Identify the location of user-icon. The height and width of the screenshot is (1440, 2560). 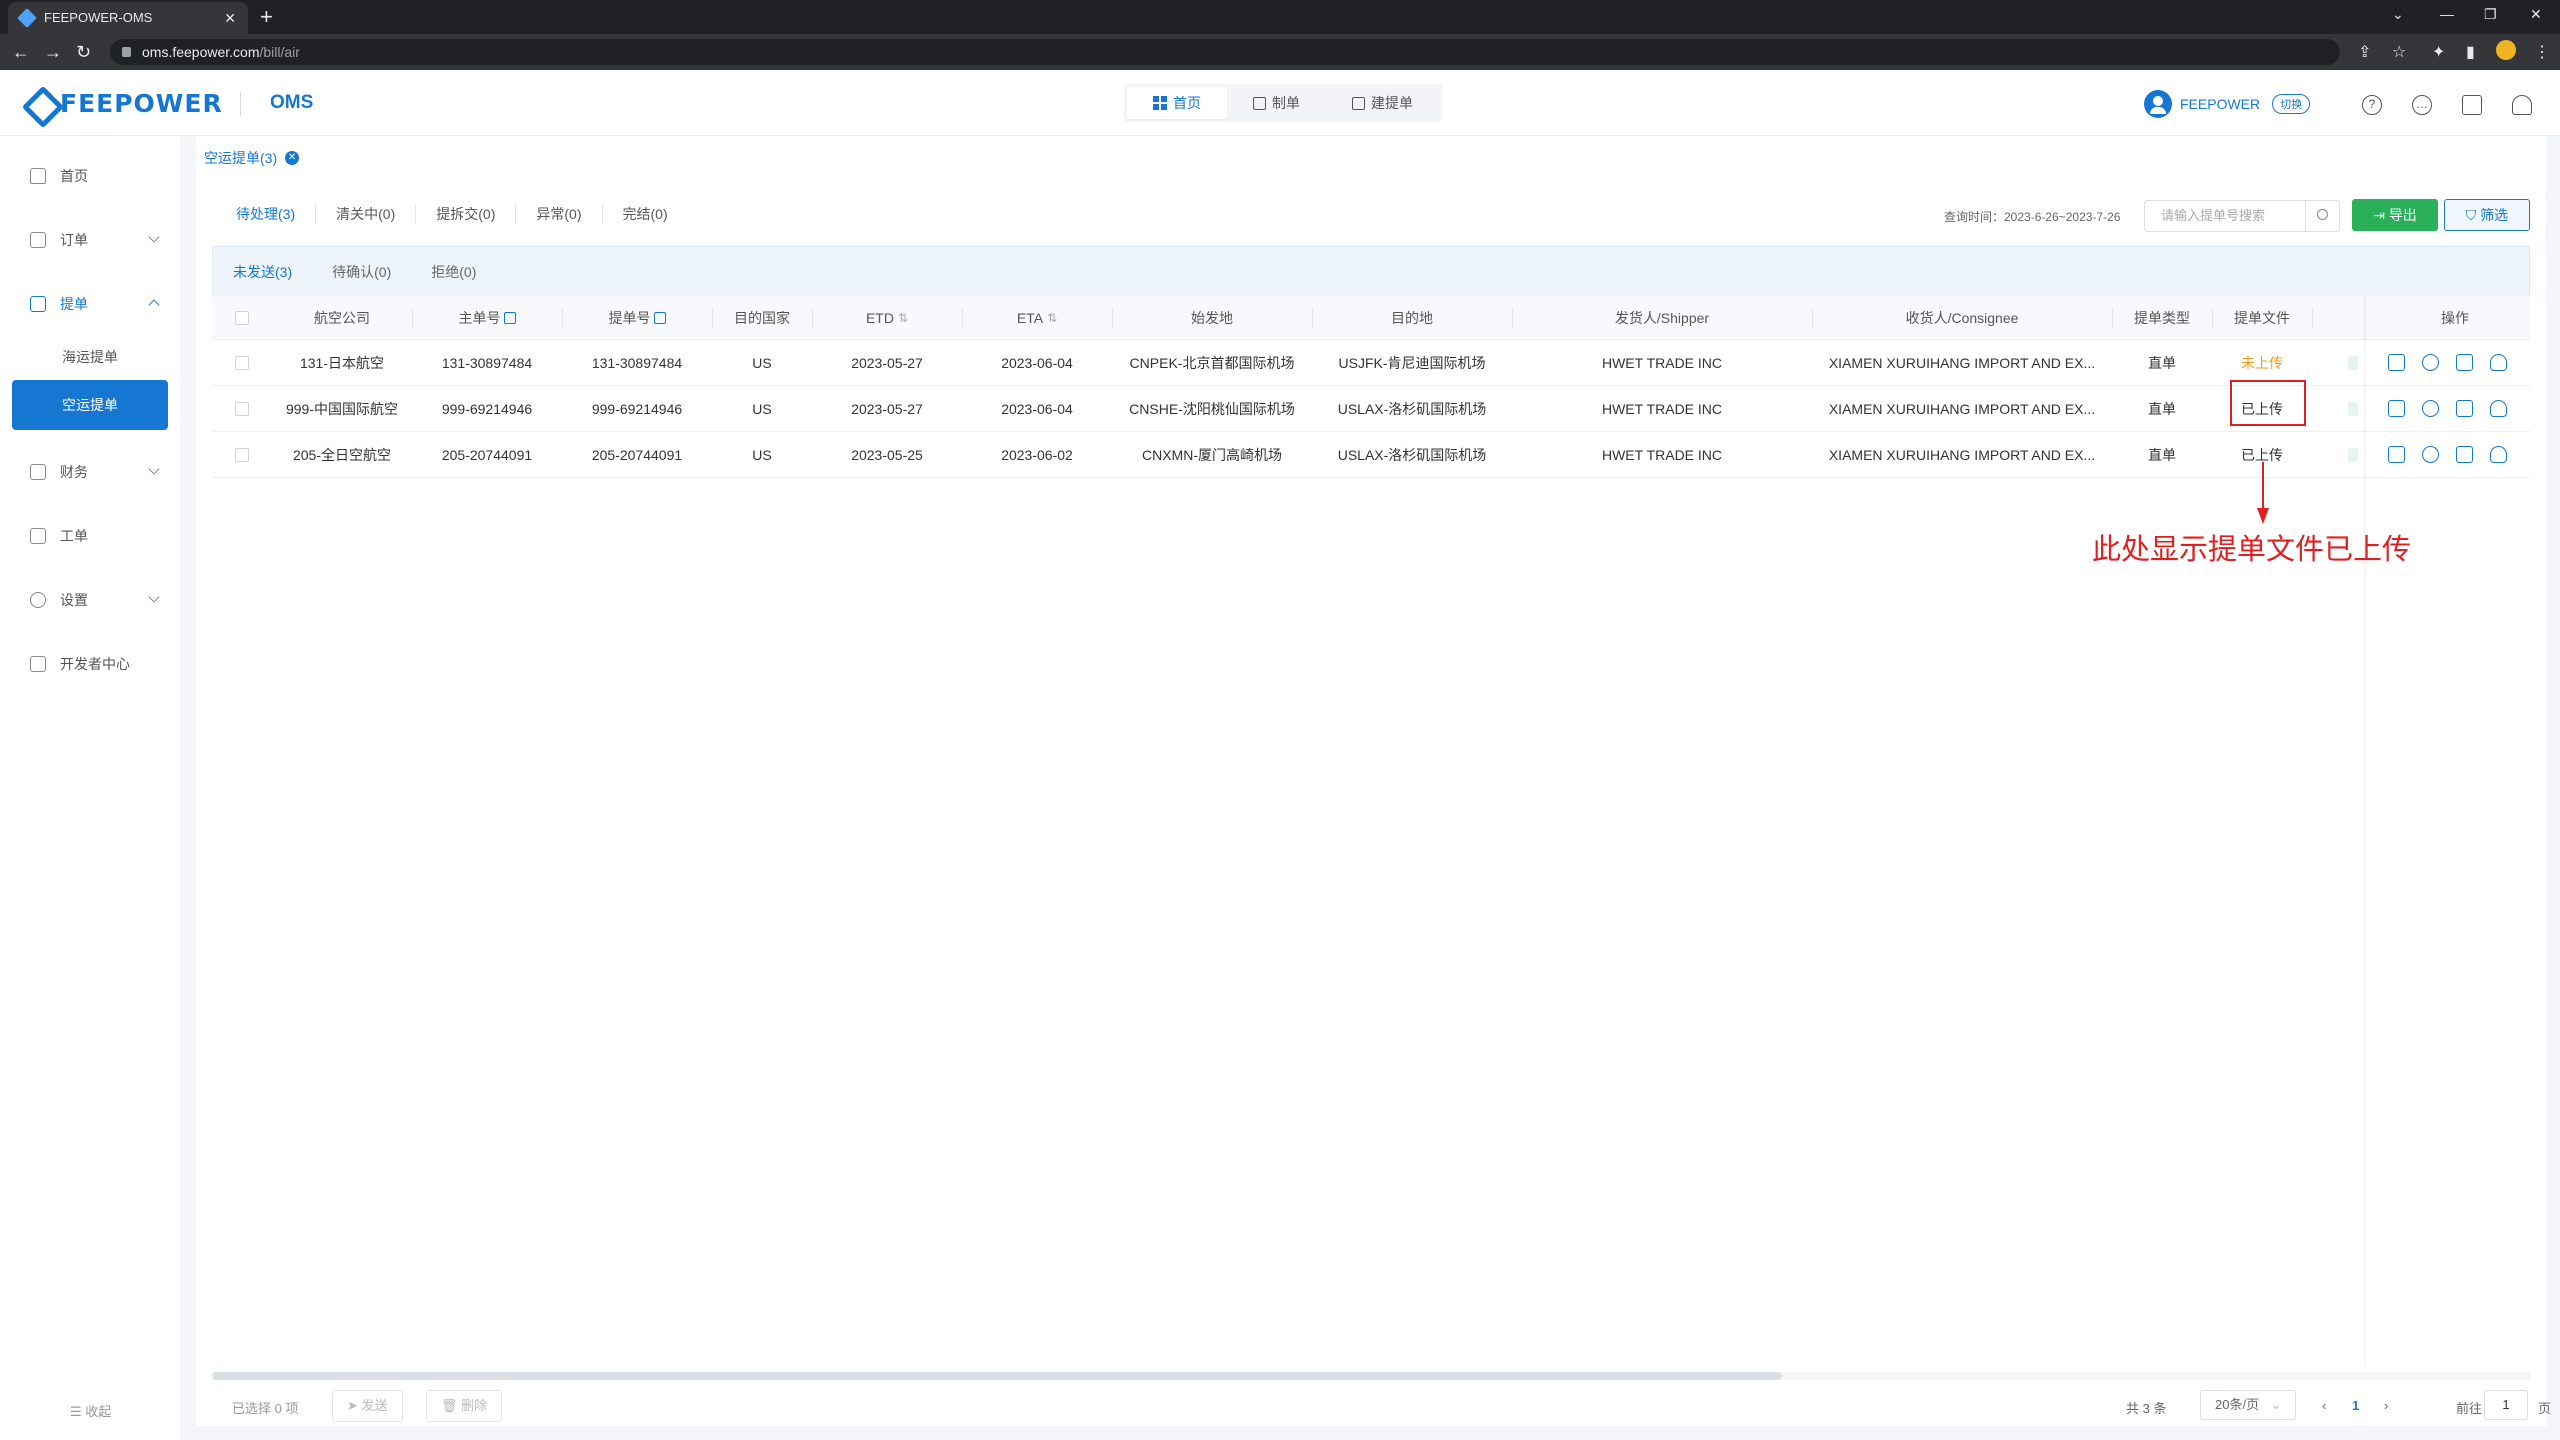
(2522, 105).